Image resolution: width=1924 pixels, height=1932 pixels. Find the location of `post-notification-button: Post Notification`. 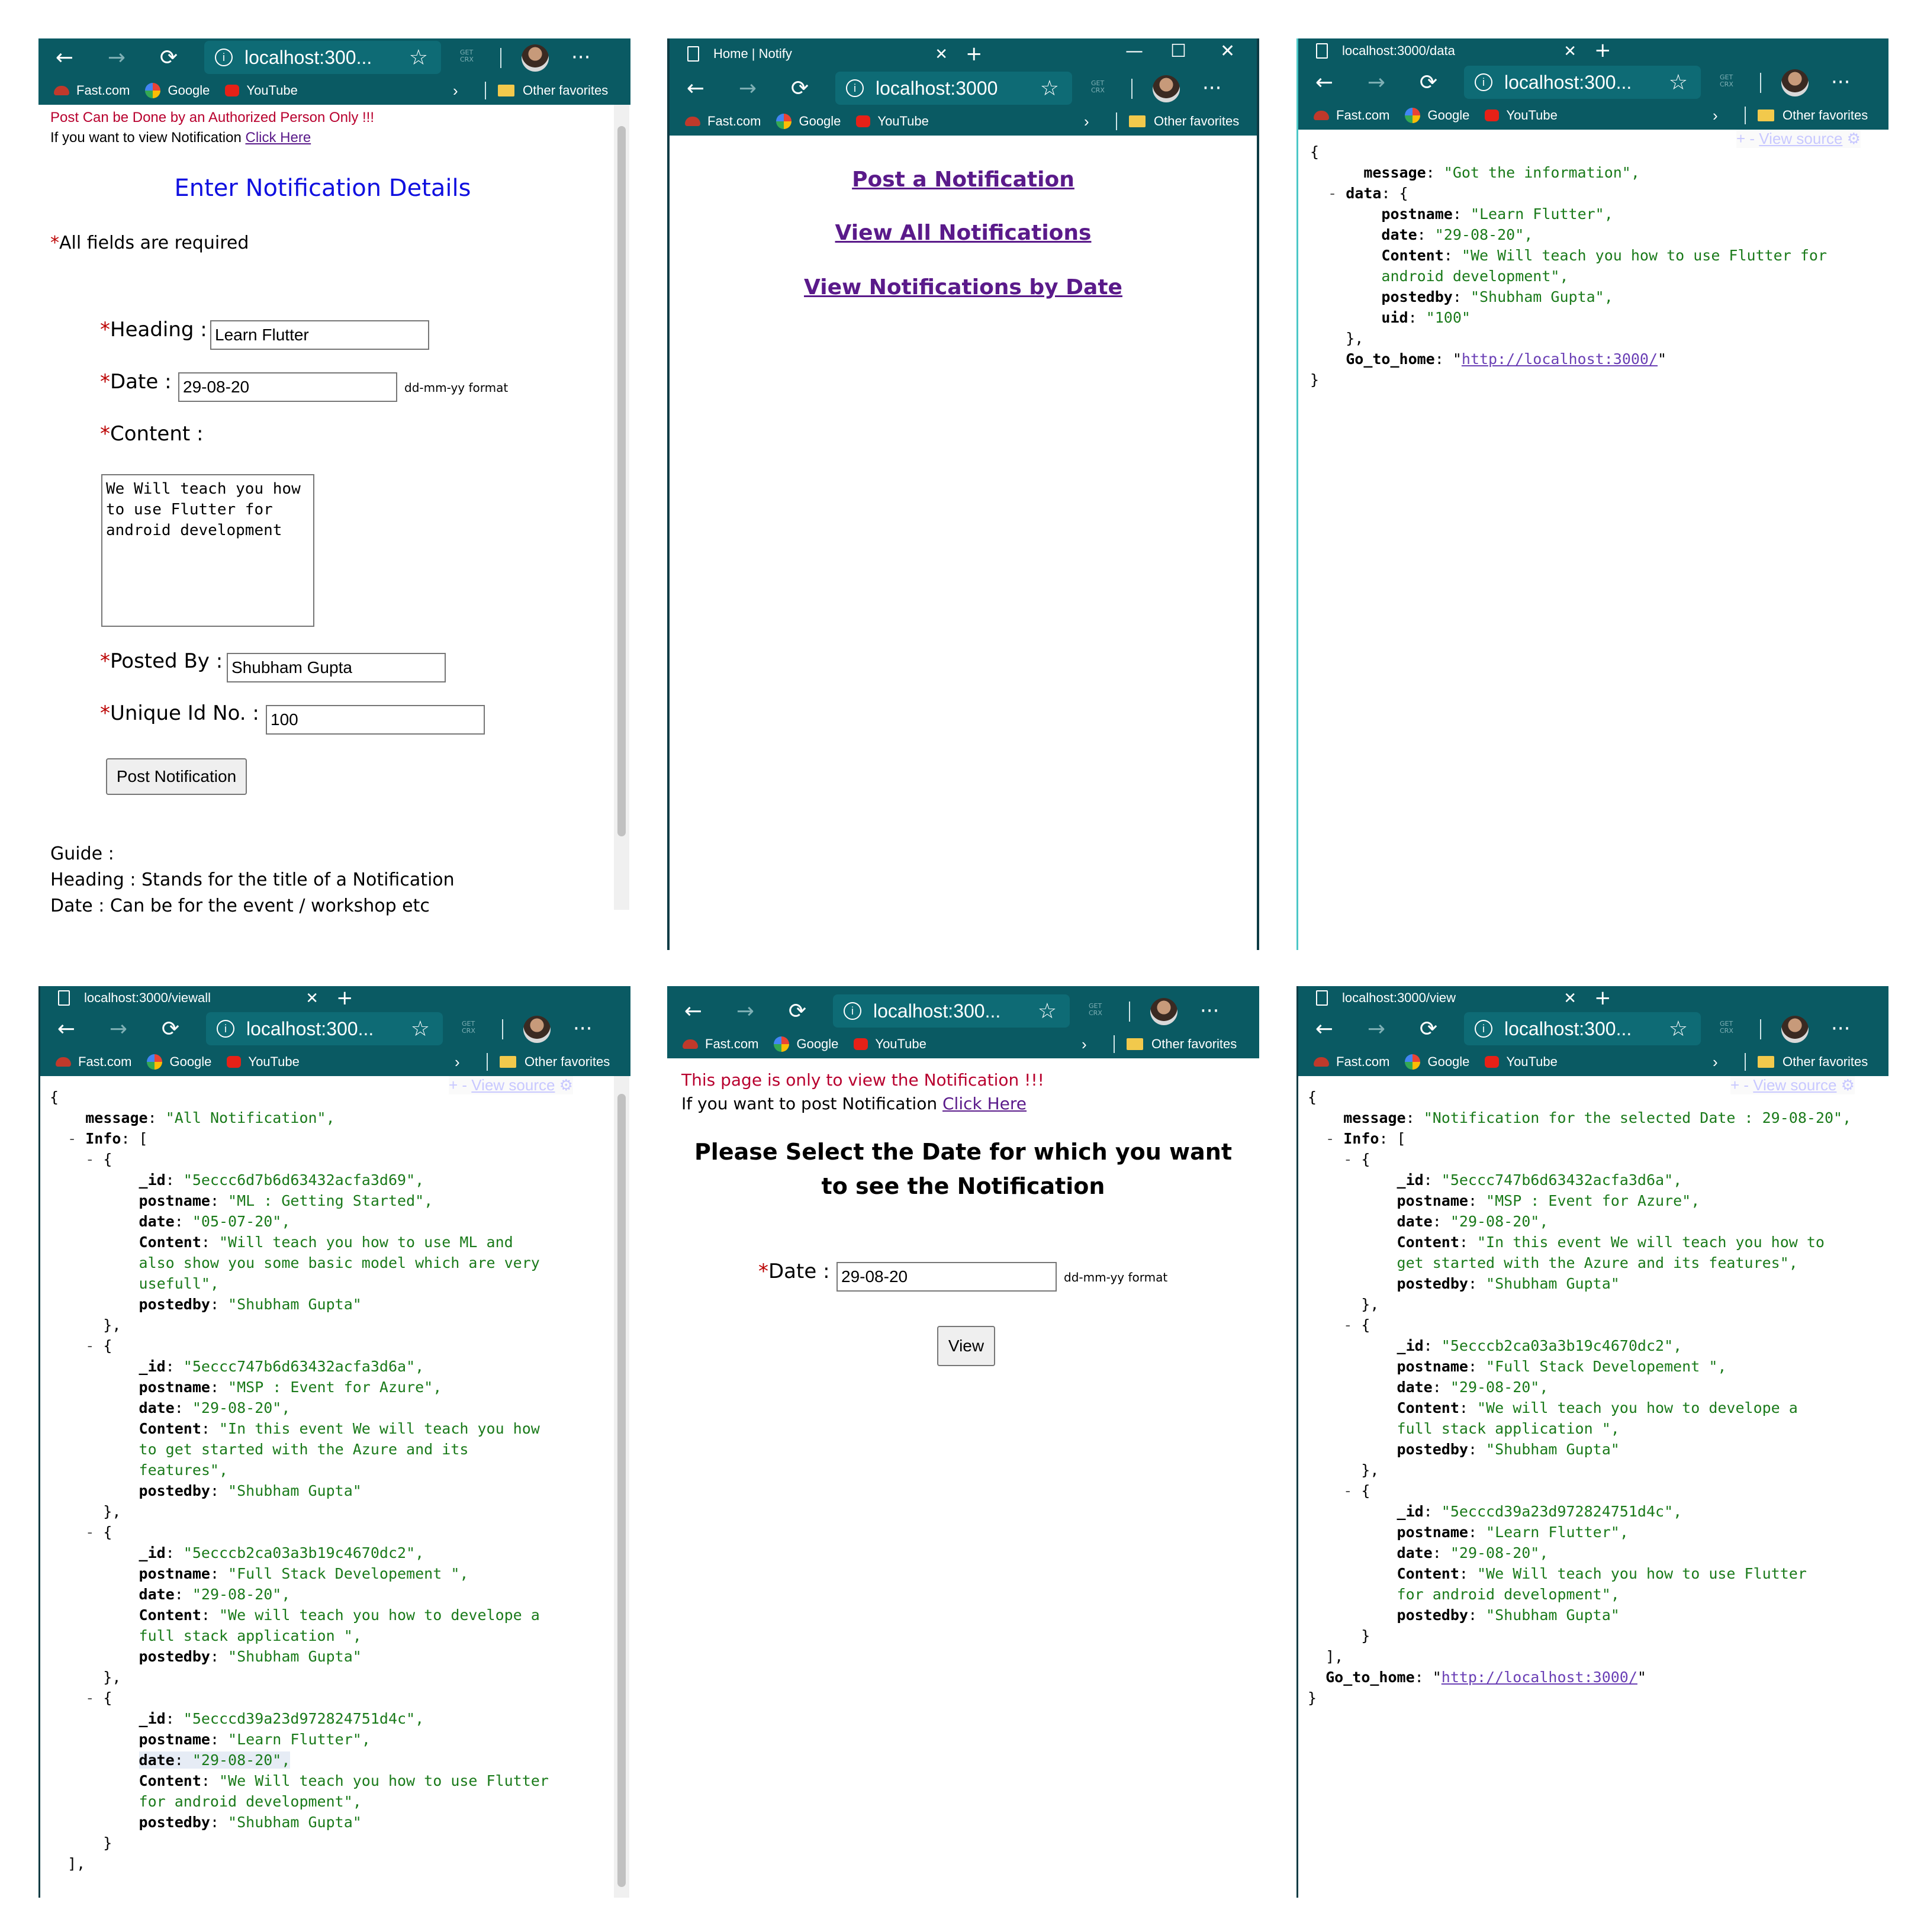

post-notification-button: Post Notification is located at coordinates (176, 776).